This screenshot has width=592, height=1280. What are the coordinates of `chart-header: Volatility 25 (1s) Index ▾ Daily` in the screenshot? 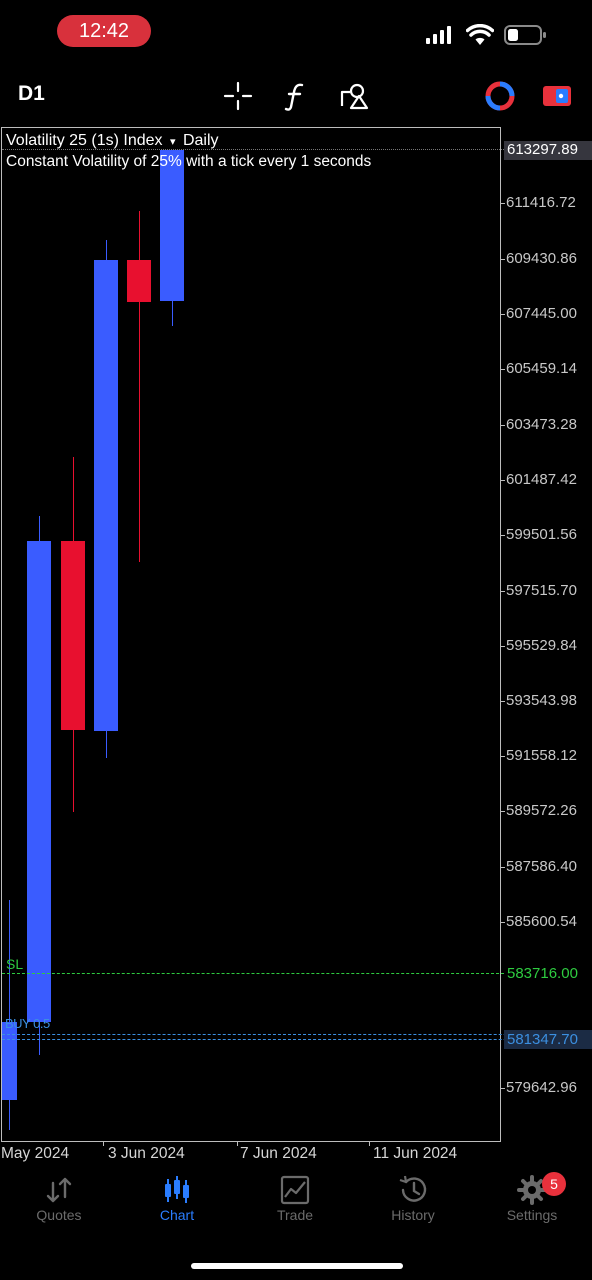 It's located at (112, 141).